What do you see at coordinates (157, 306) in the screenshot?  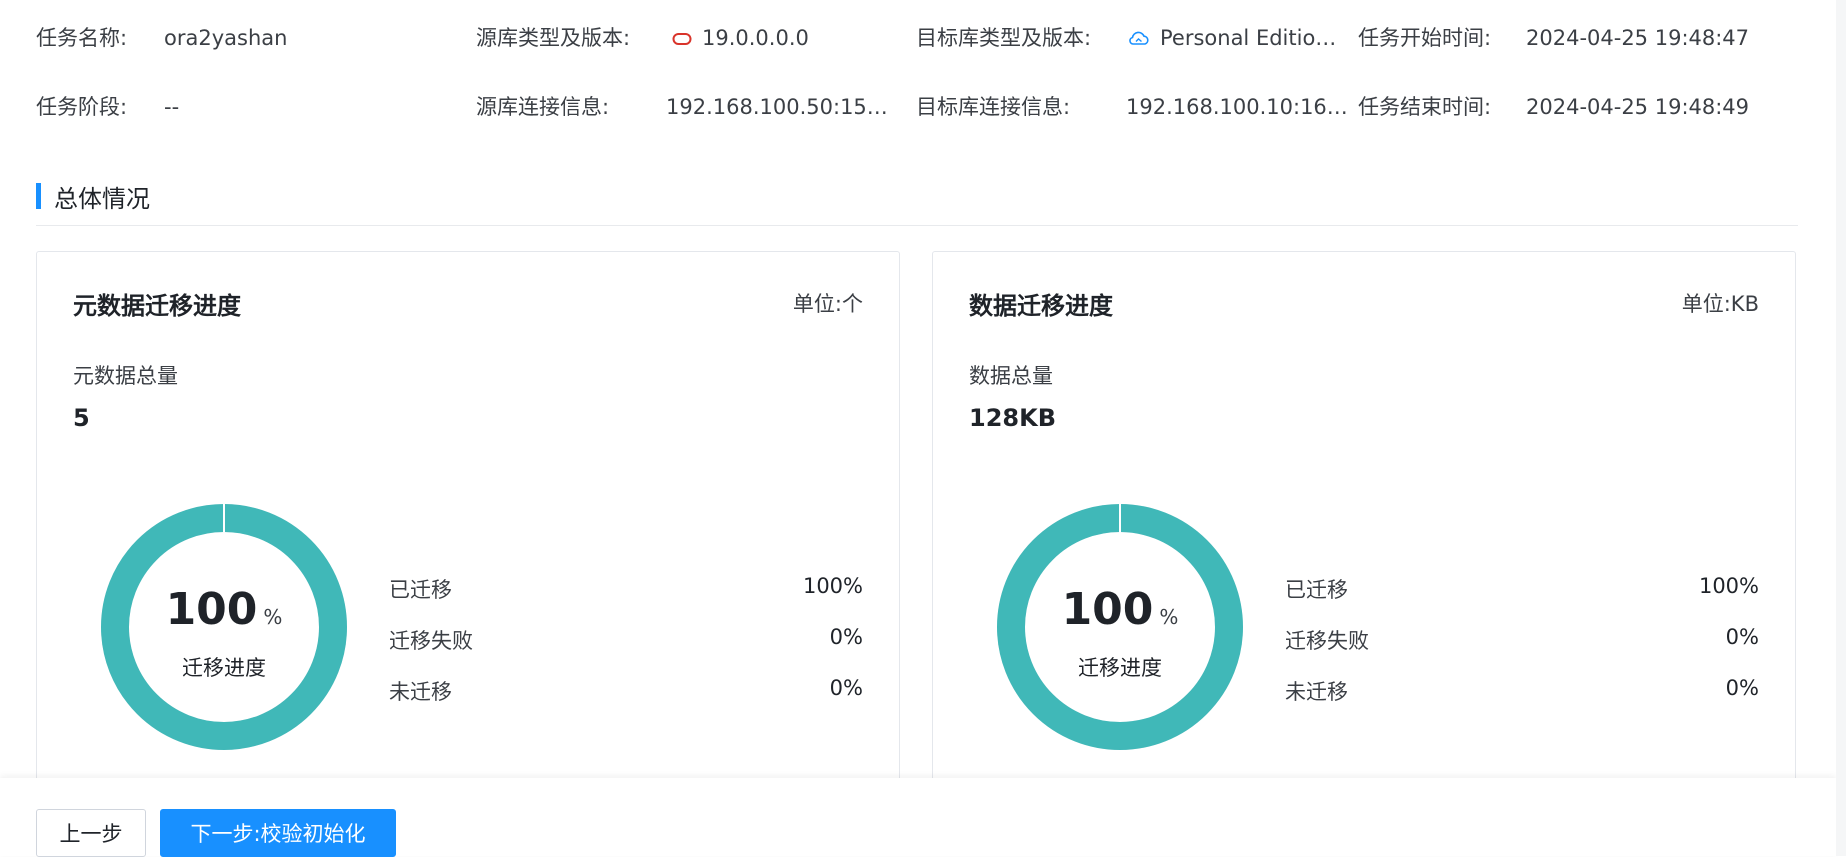 I see `card-title: 元数据迁移进度` at bounding box center [157, 306].